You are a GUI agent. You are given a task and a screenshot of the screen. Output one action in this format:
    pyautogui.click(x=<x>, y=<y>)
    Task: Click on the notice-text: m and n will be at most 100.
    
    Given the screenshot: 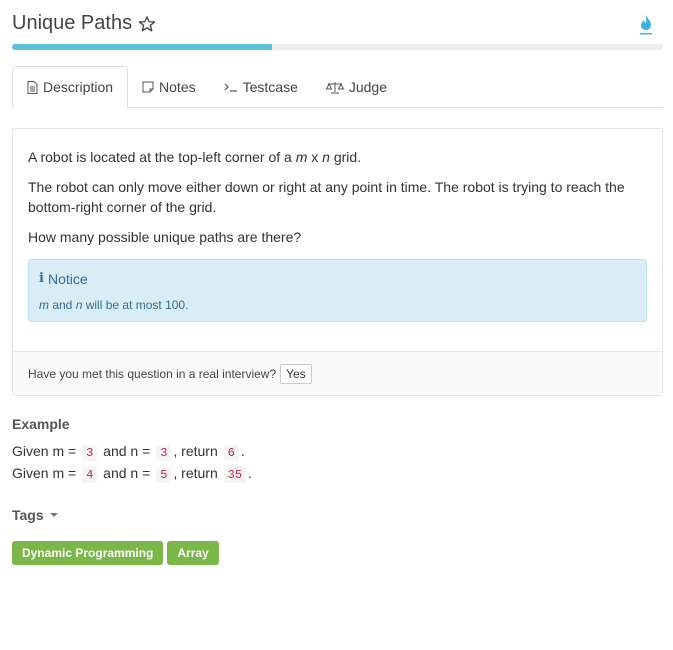 What is the action you would take?
    pyautogui.click(x=337, y=305)
    